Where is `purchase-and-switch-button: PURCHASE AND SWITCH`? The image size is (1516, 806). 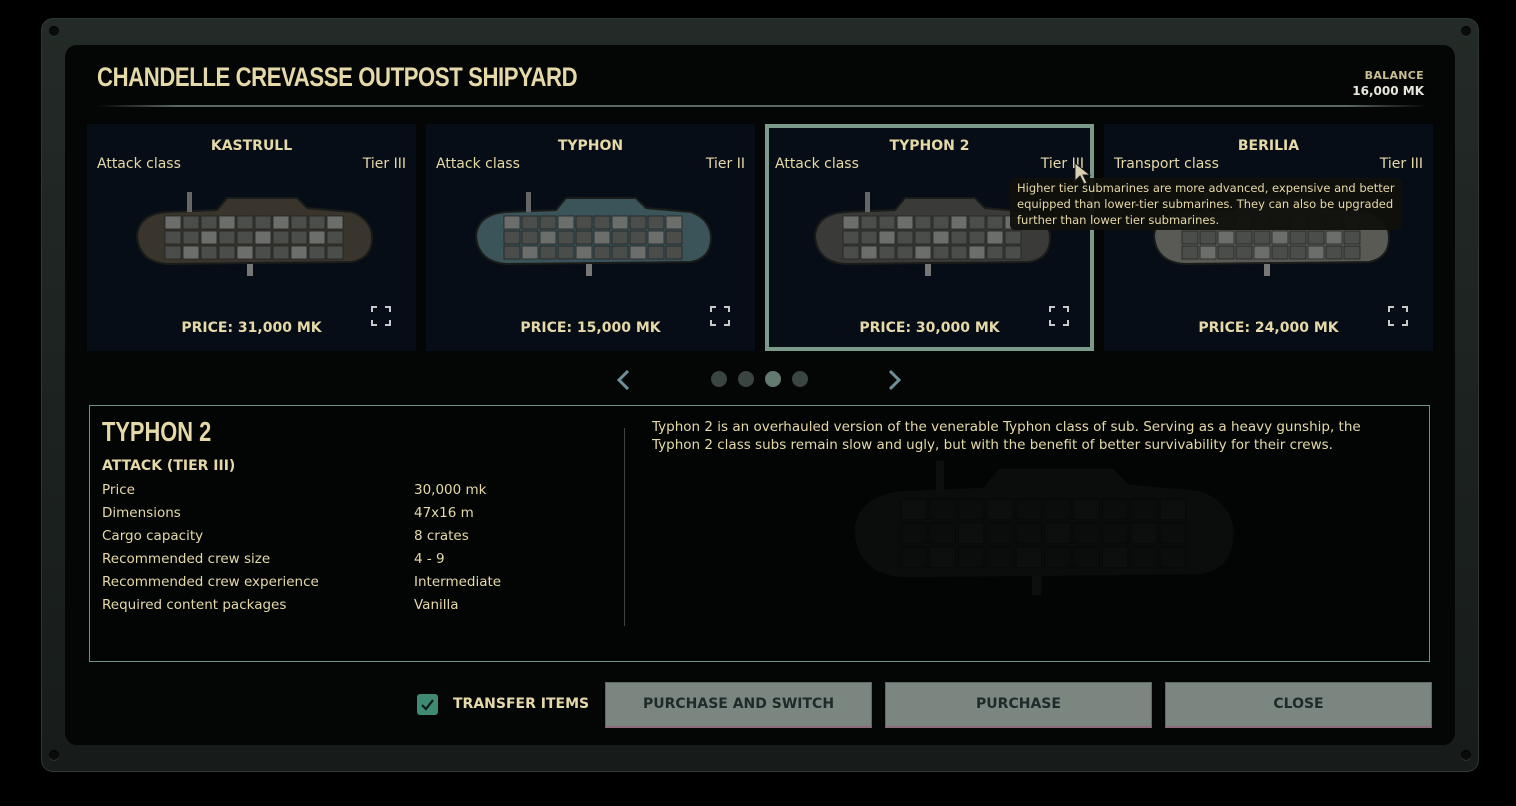 purchase-and-switch-button: PURCHASE AND SWITCH is located at coordinates (738, 705).